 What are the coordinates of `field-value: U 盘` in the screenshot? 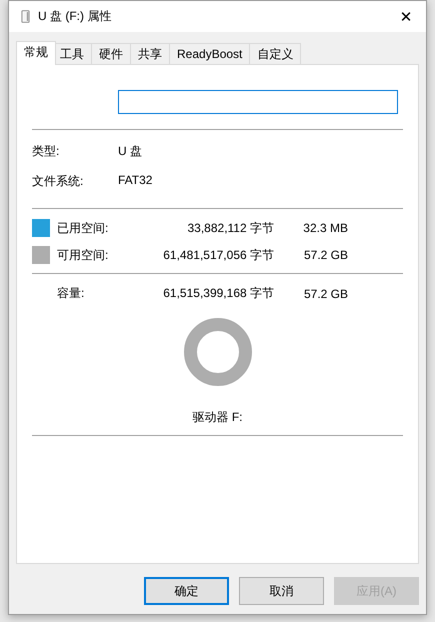 It's located at (130, 151).